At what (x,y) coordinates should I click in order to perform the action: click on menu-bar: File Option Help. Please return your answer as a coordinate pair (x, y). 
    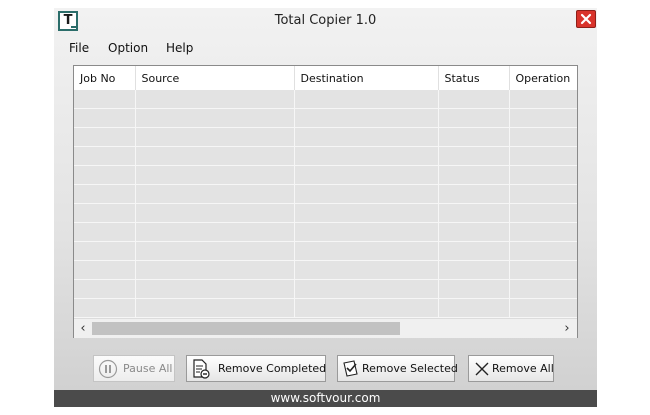
    Looking at the image, I should click on (325, 50).